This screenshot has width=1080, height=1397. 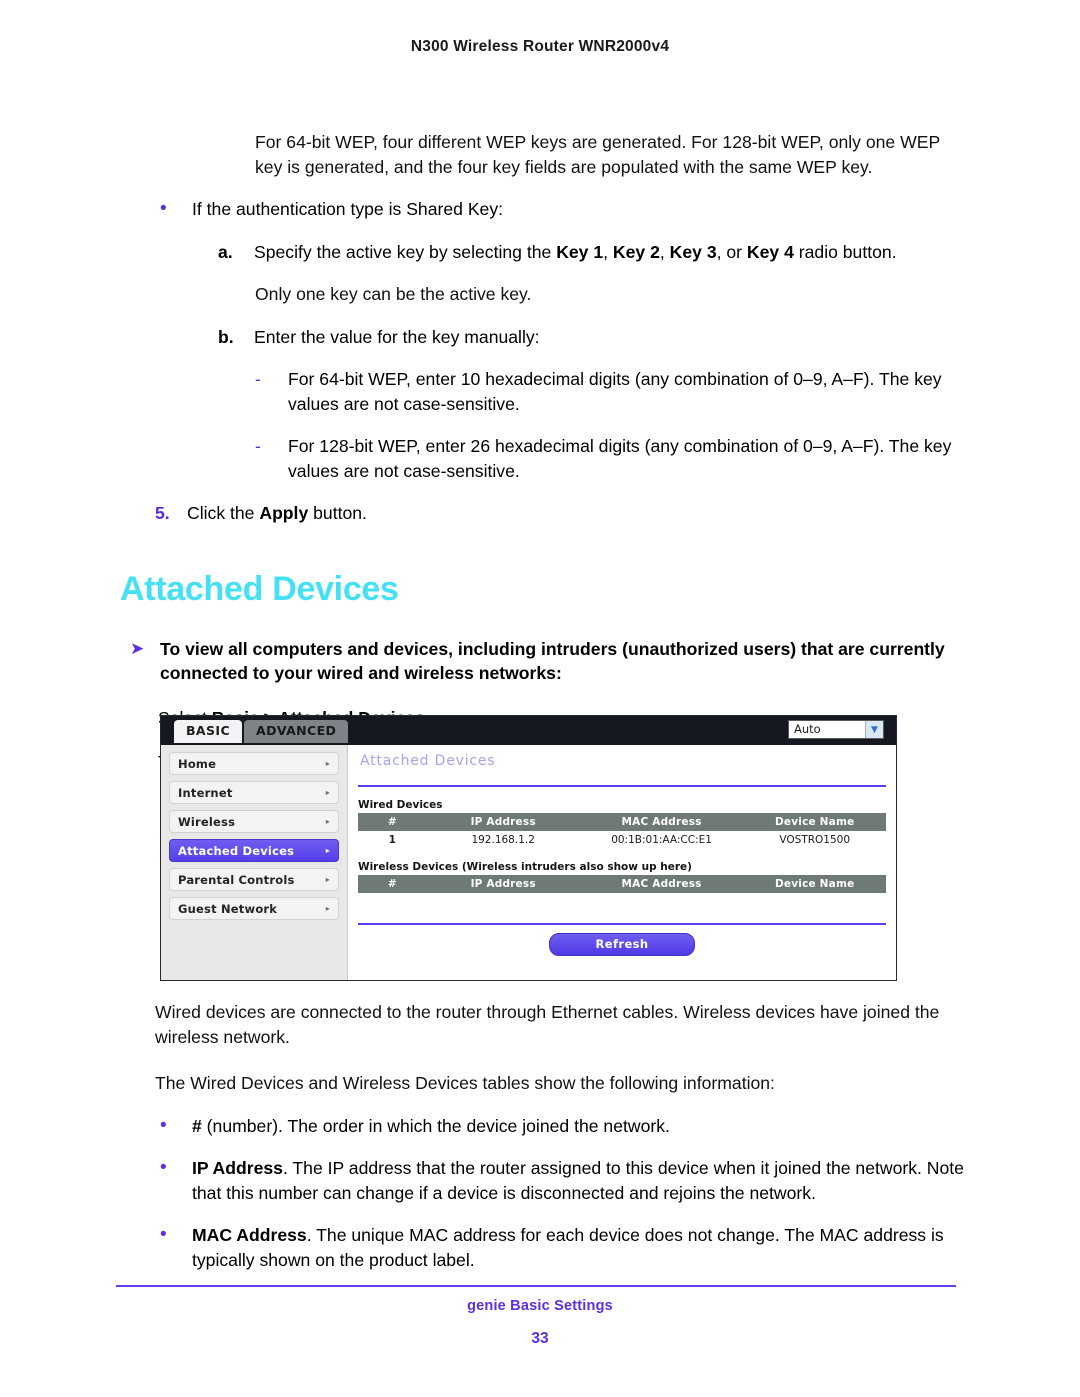 I want to click on step-5: 5. Click the Apply button., so click(x=561, y=513).